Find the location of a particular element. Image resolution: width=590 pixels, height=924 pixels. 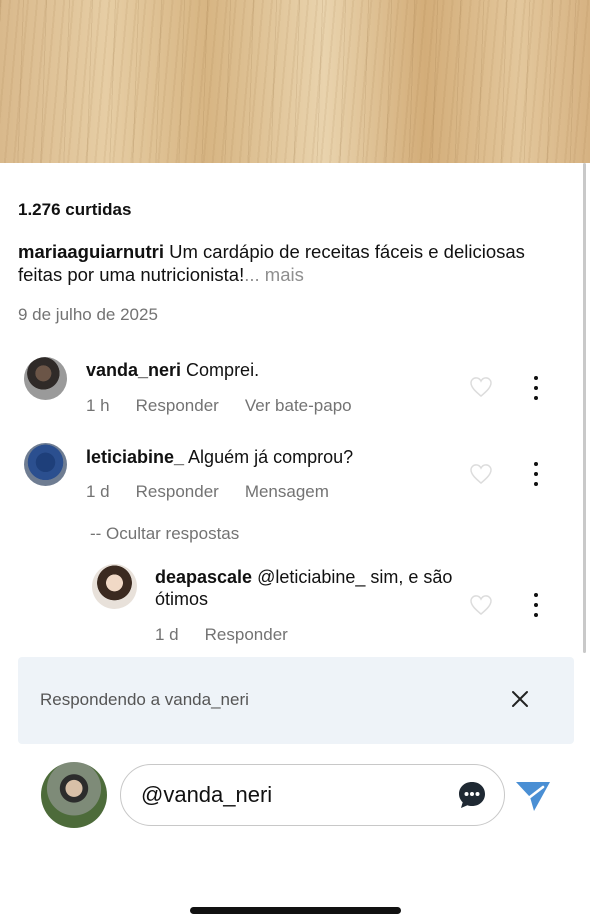

reply-time: 1 d is located at coordinates (167, 634).